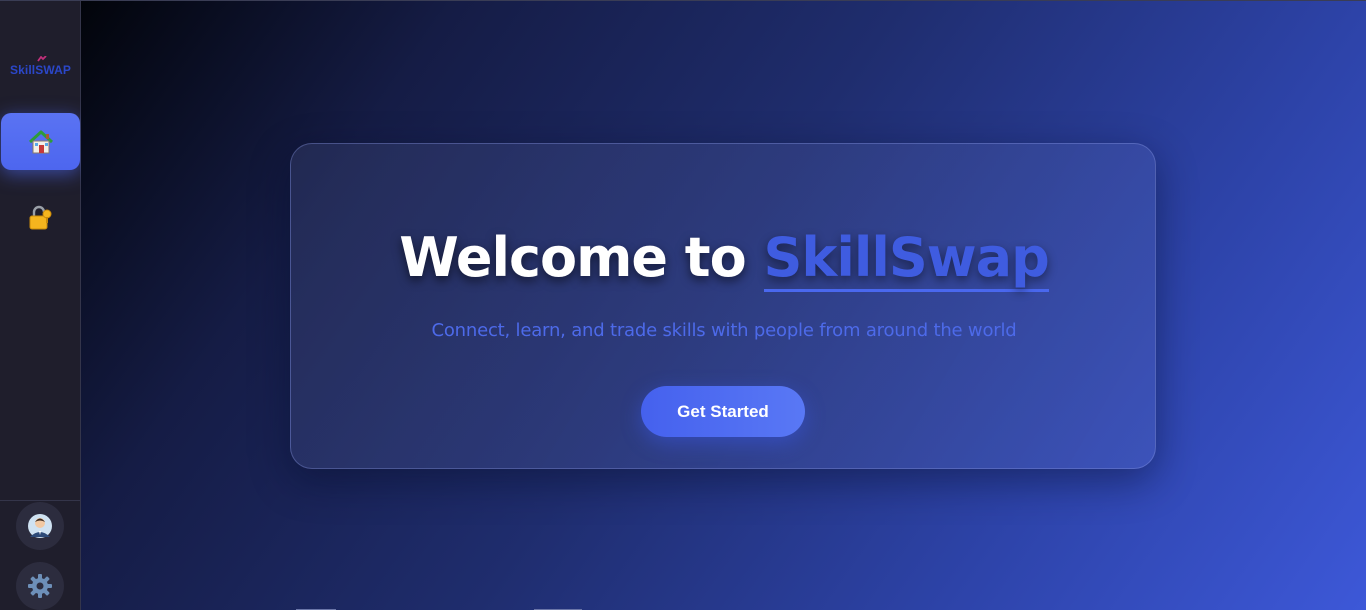  Describe the element at coordinates (581, 257) in the screenshot. I see `title-prefix: Welcome to` at that location.